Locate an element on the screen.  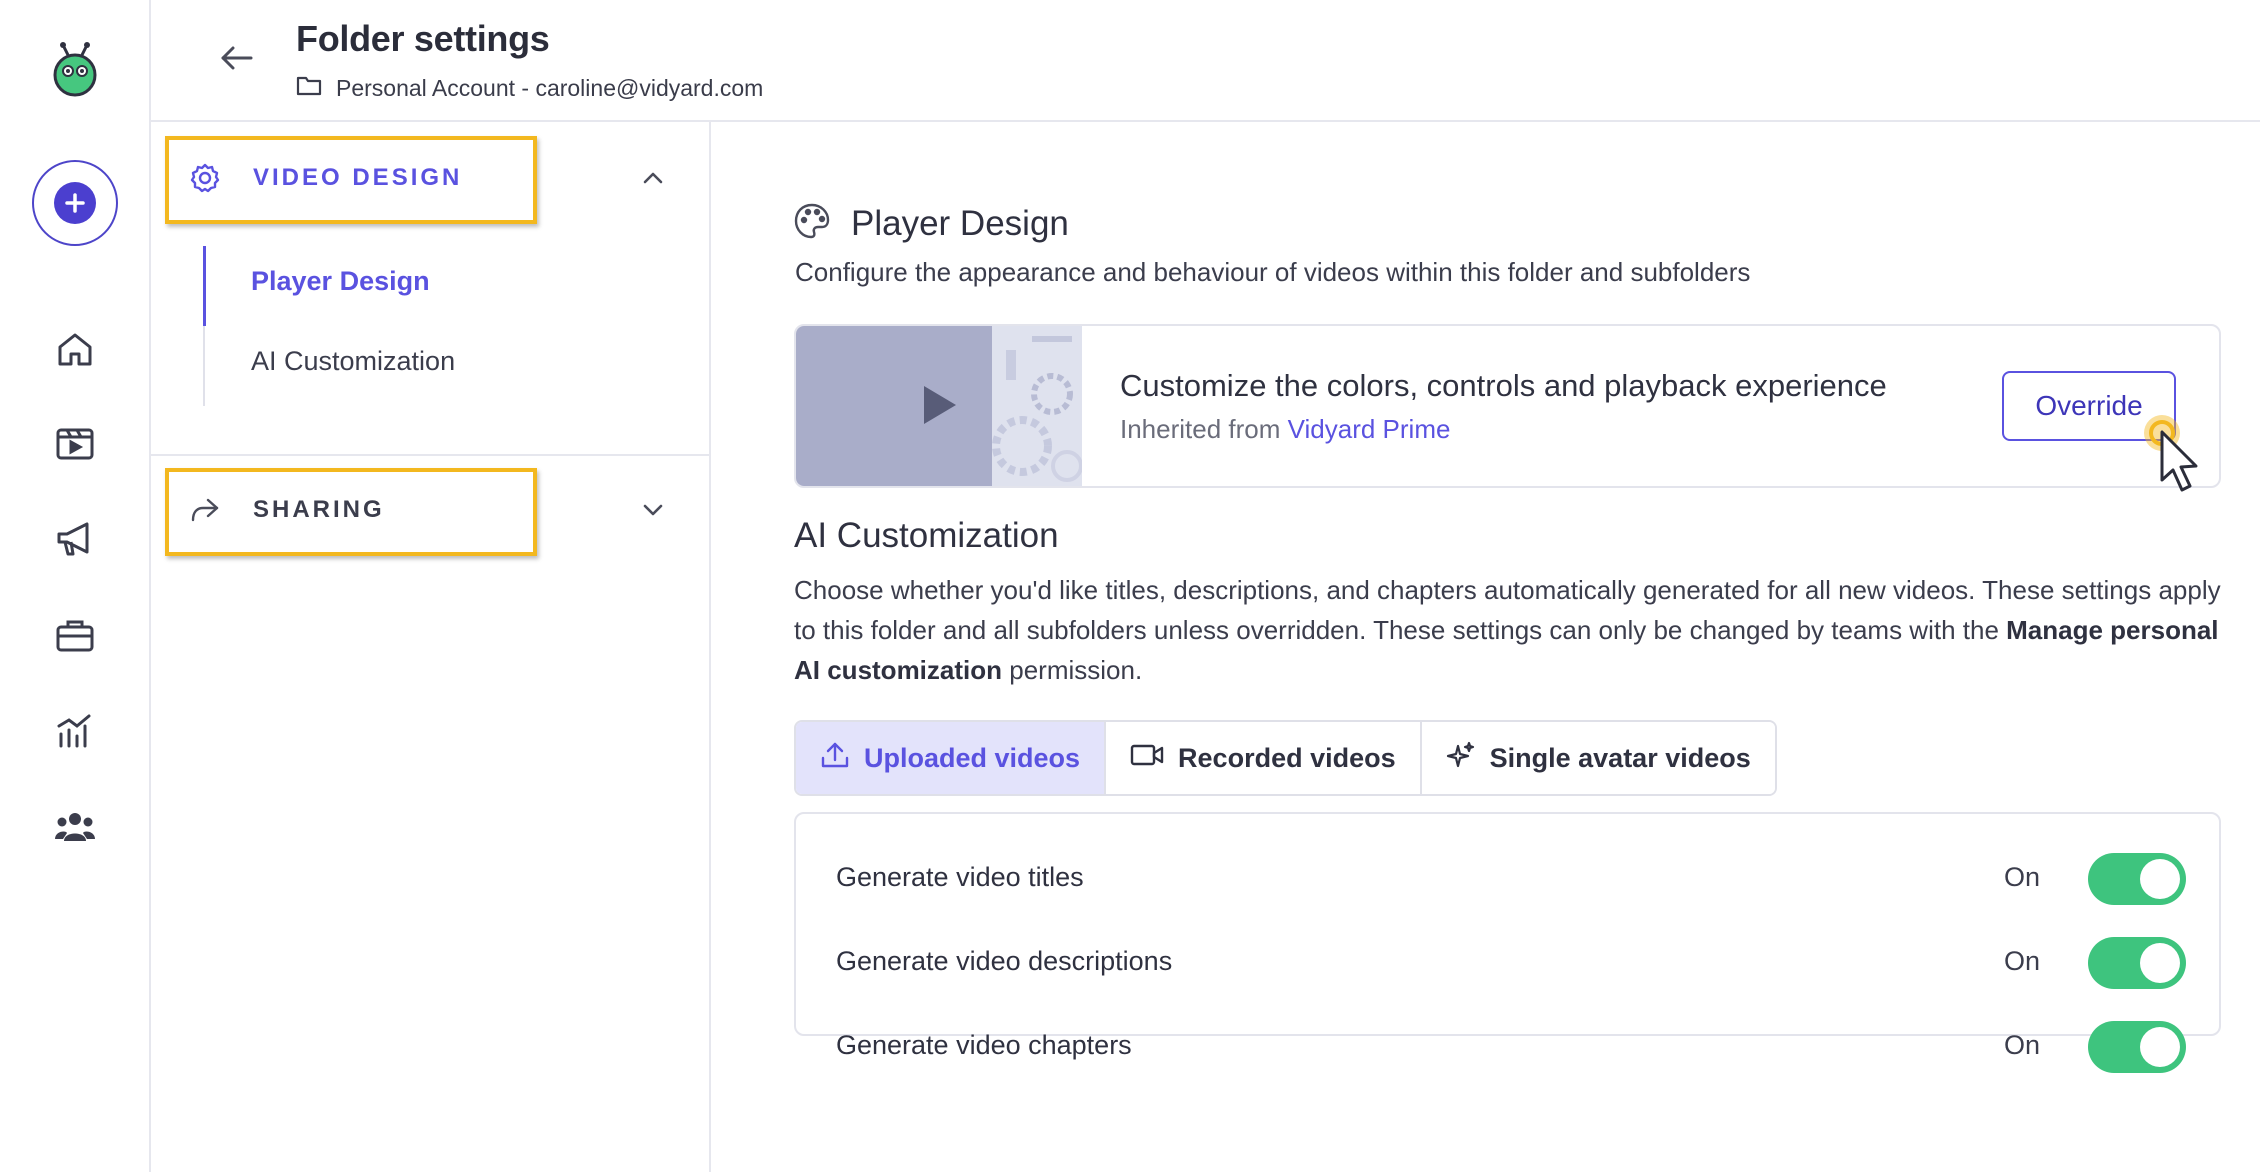
analytics-icon is located at coordinates (75, 731).